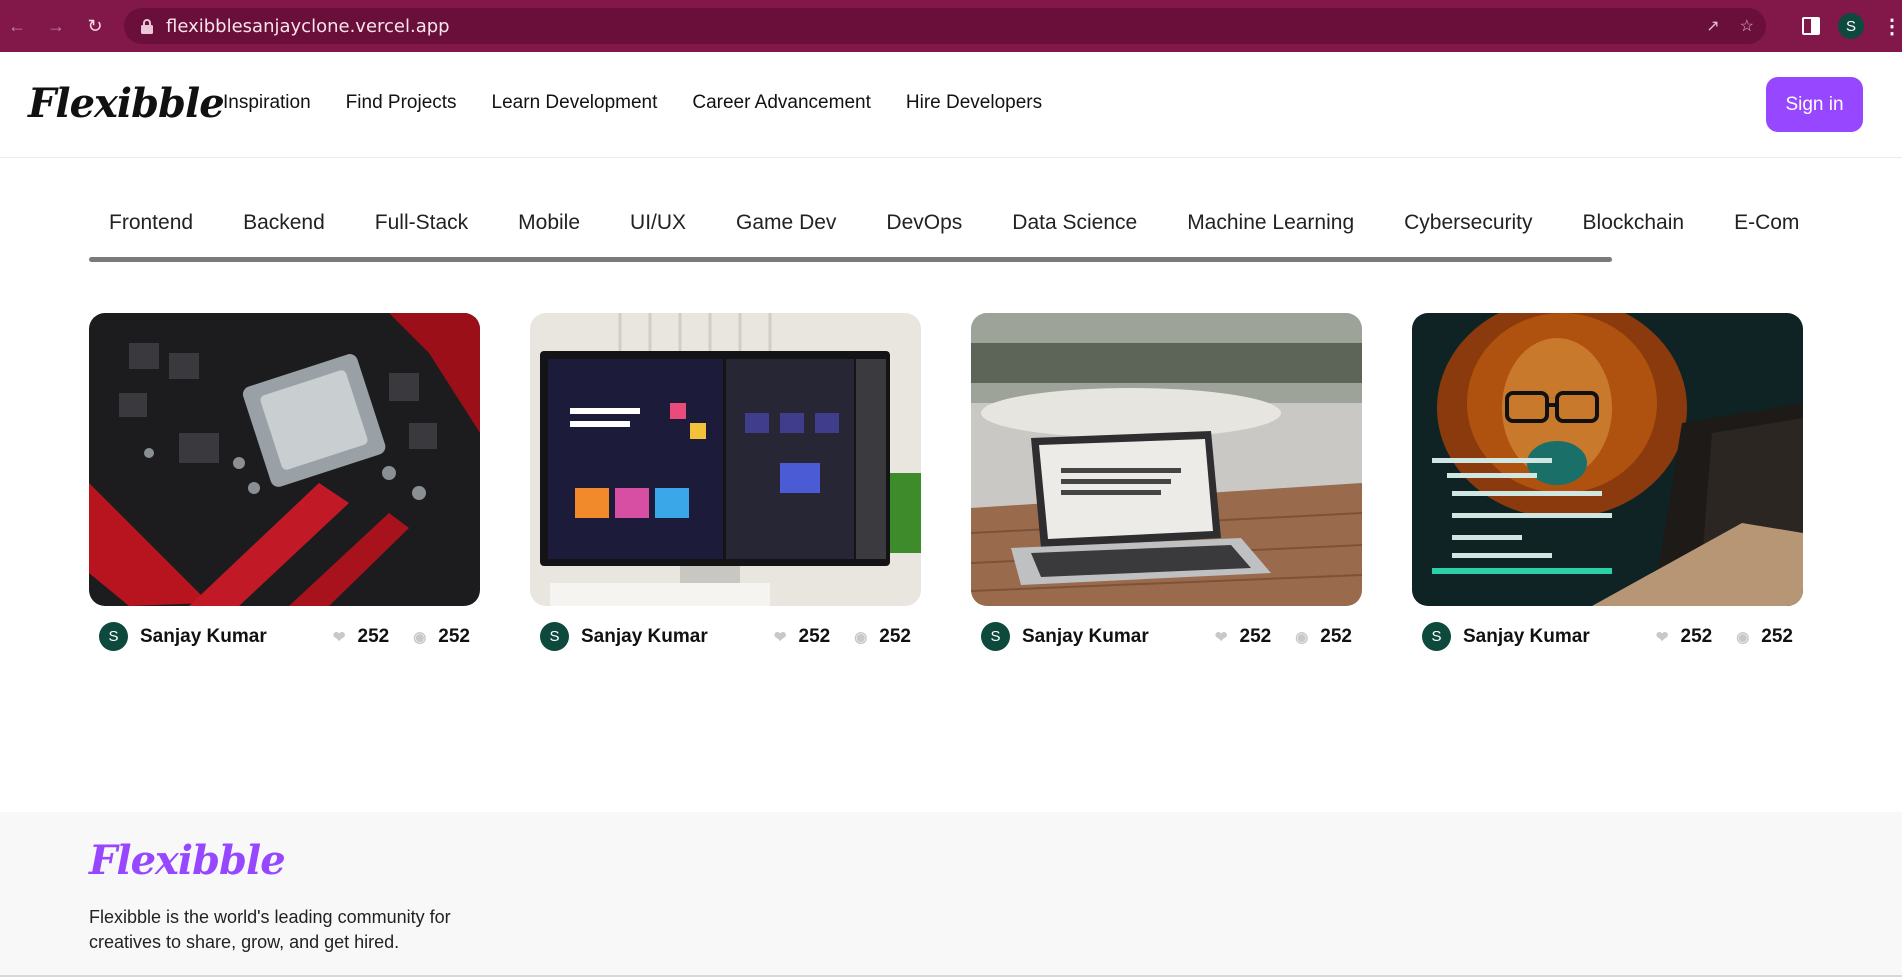 This screenshot has height=977, width=1902. I want to click on laptop-on-table-image, so click(1166, 459).